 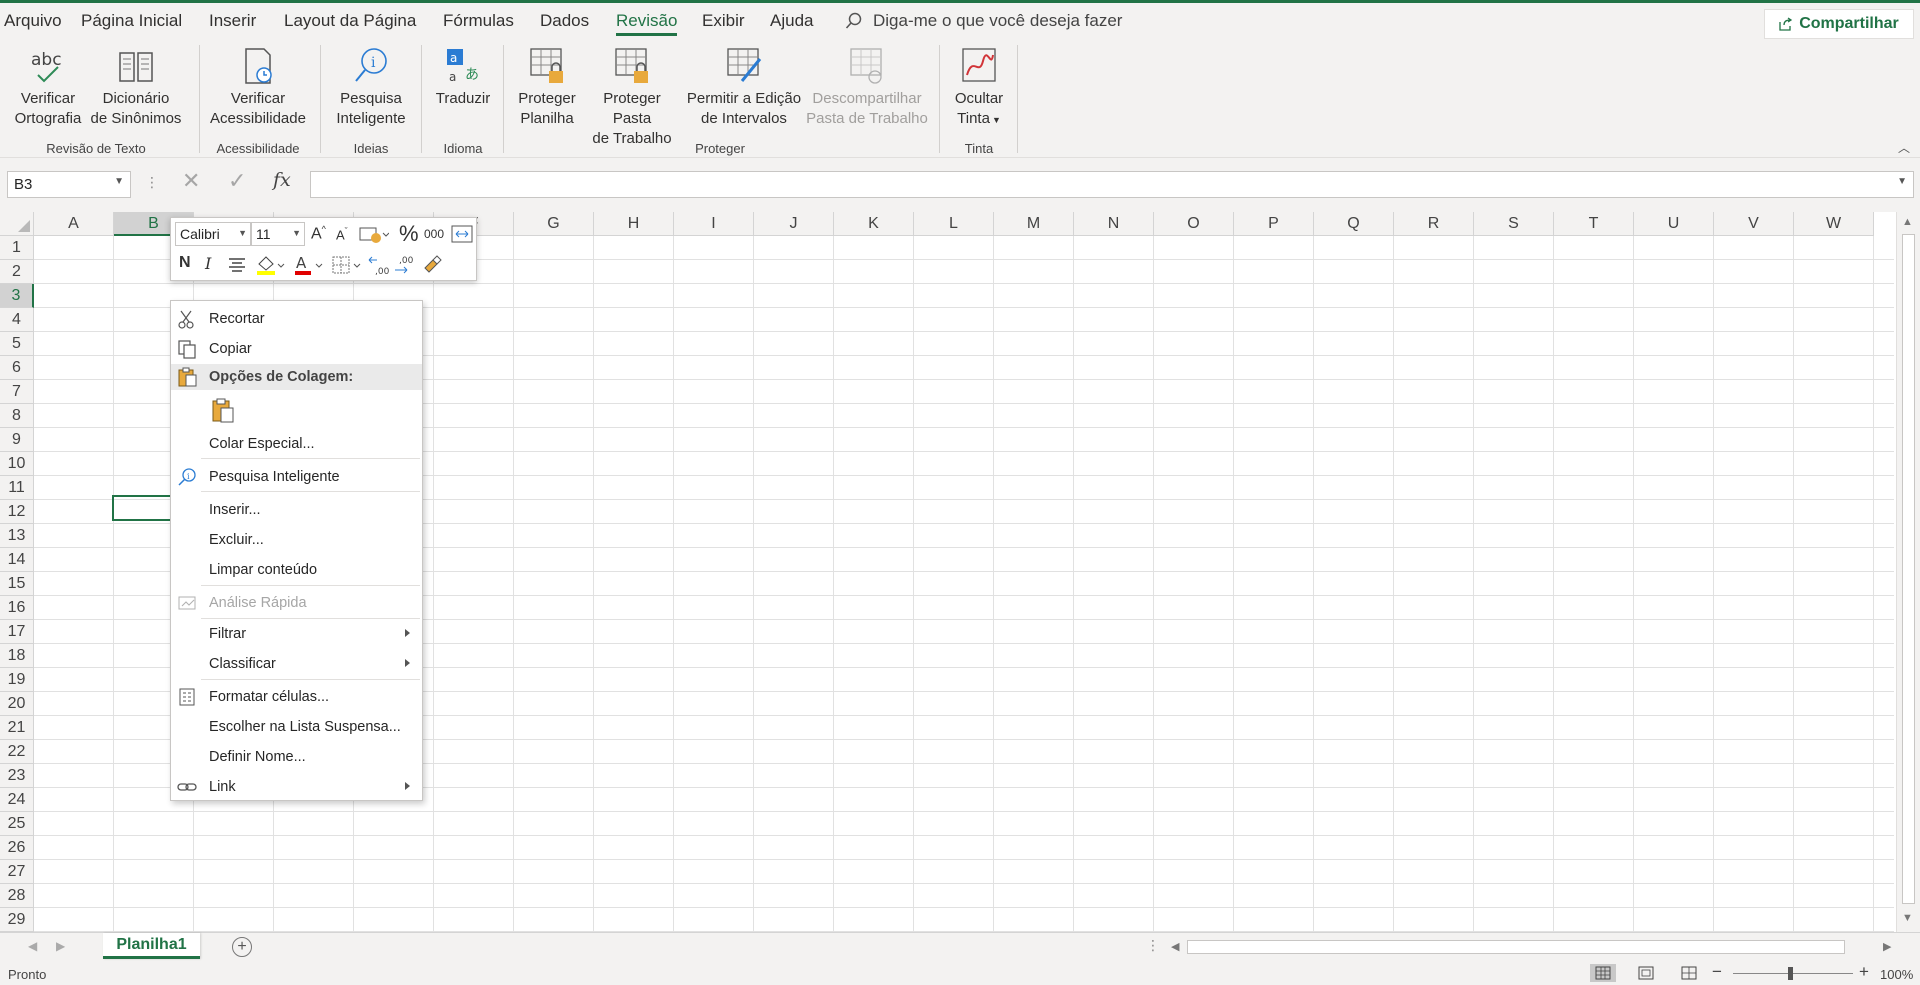 What do you see at coordinates (17, 680) in the screenshot?
I see `row-header-19: 19` at bounding box center [17, 680].